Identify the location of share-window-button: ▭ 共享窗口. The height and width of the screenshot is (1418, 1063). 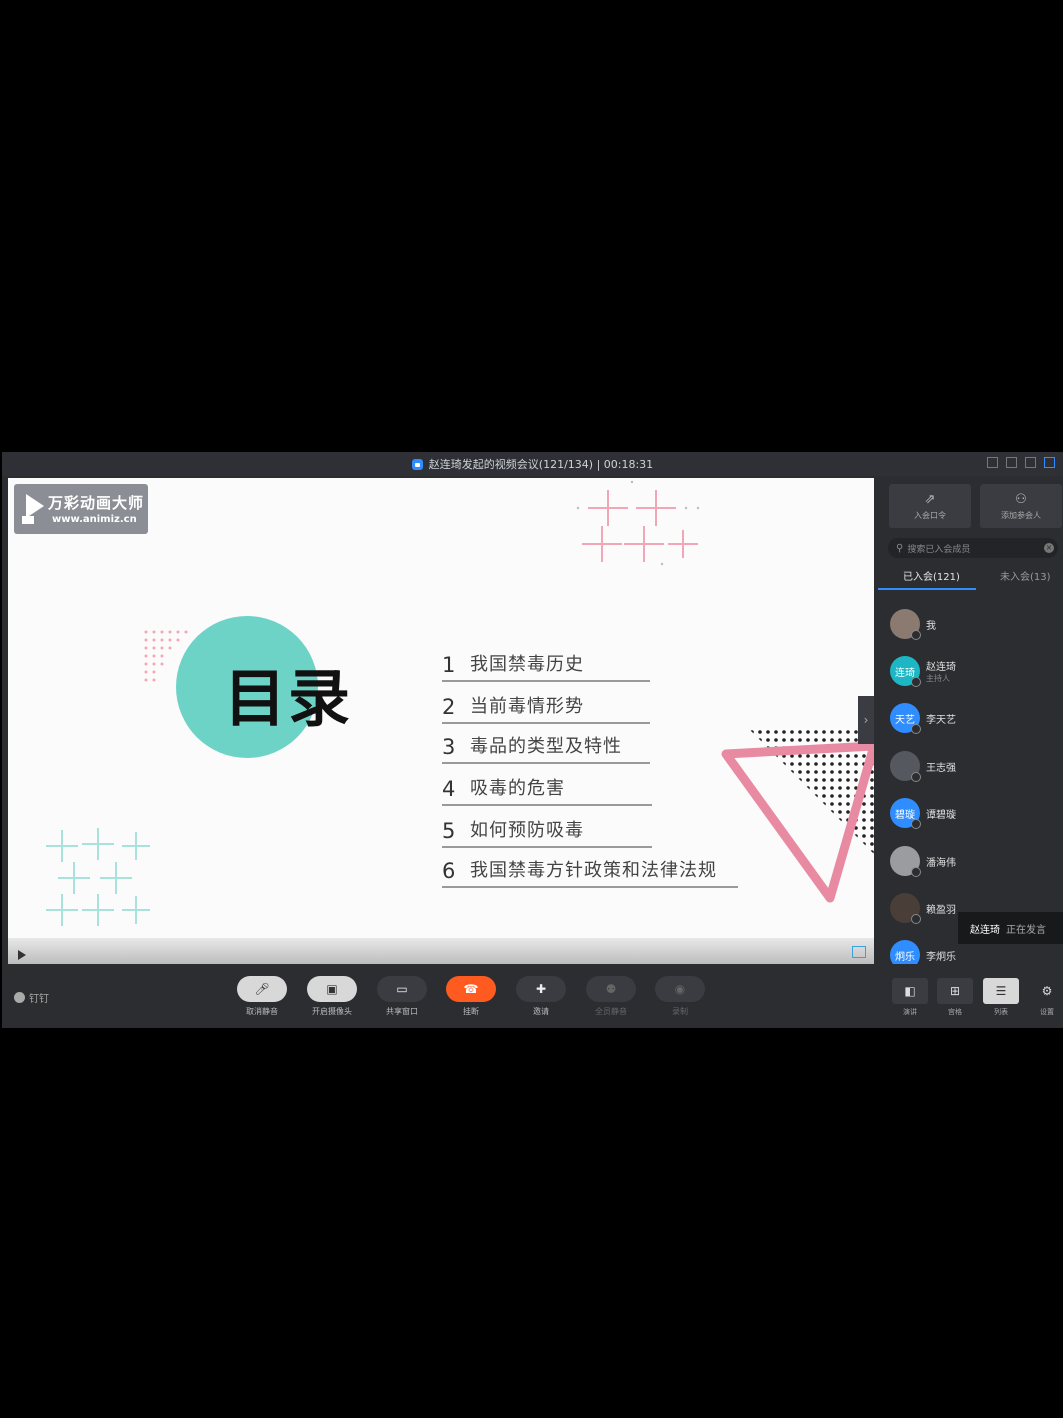
(402, 996).